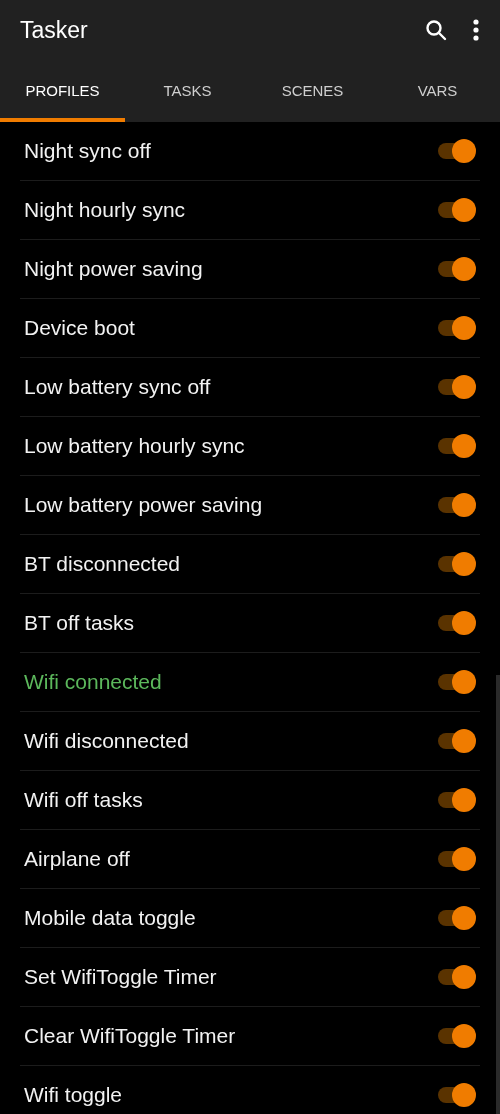  What do you see at coordinates (85, 151) in the screenshot?
I see `profile-name: Night sync off` at bounding box center [85, 151].